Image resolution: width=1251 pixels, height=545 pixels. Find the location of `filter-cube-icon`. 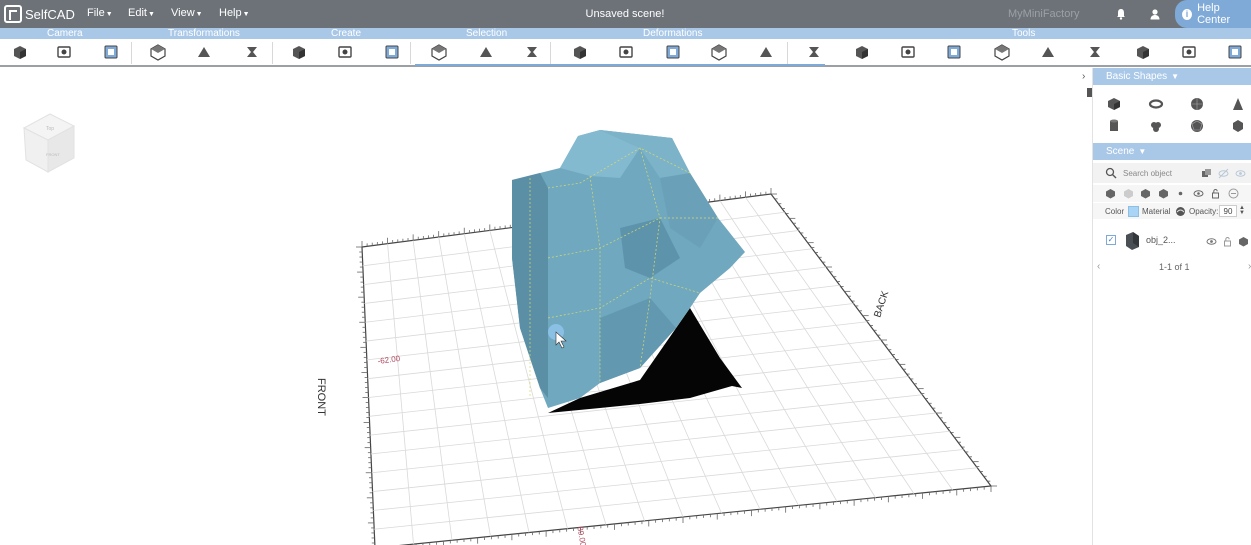

filter-cube-icon is located at coordinates (1145, 193).